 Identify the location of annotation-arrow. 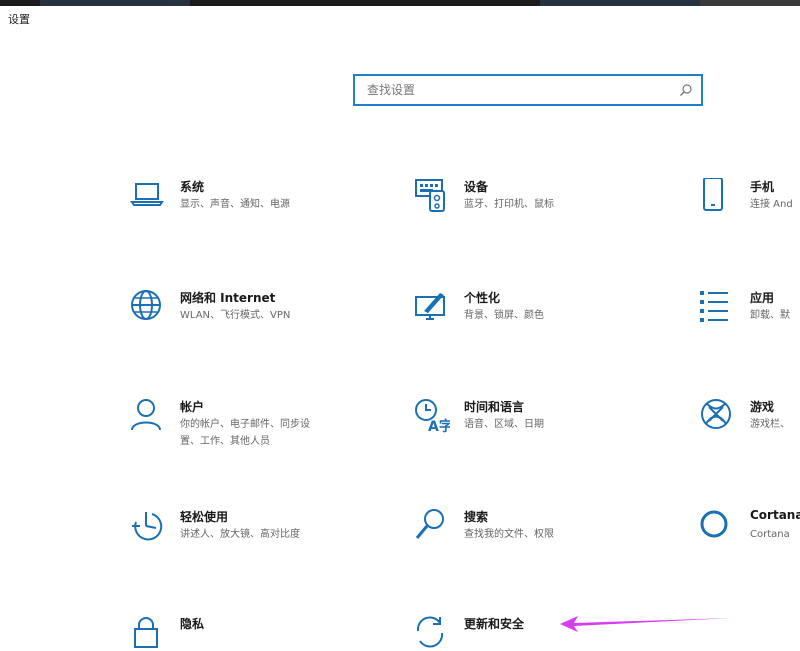
(646, 624).